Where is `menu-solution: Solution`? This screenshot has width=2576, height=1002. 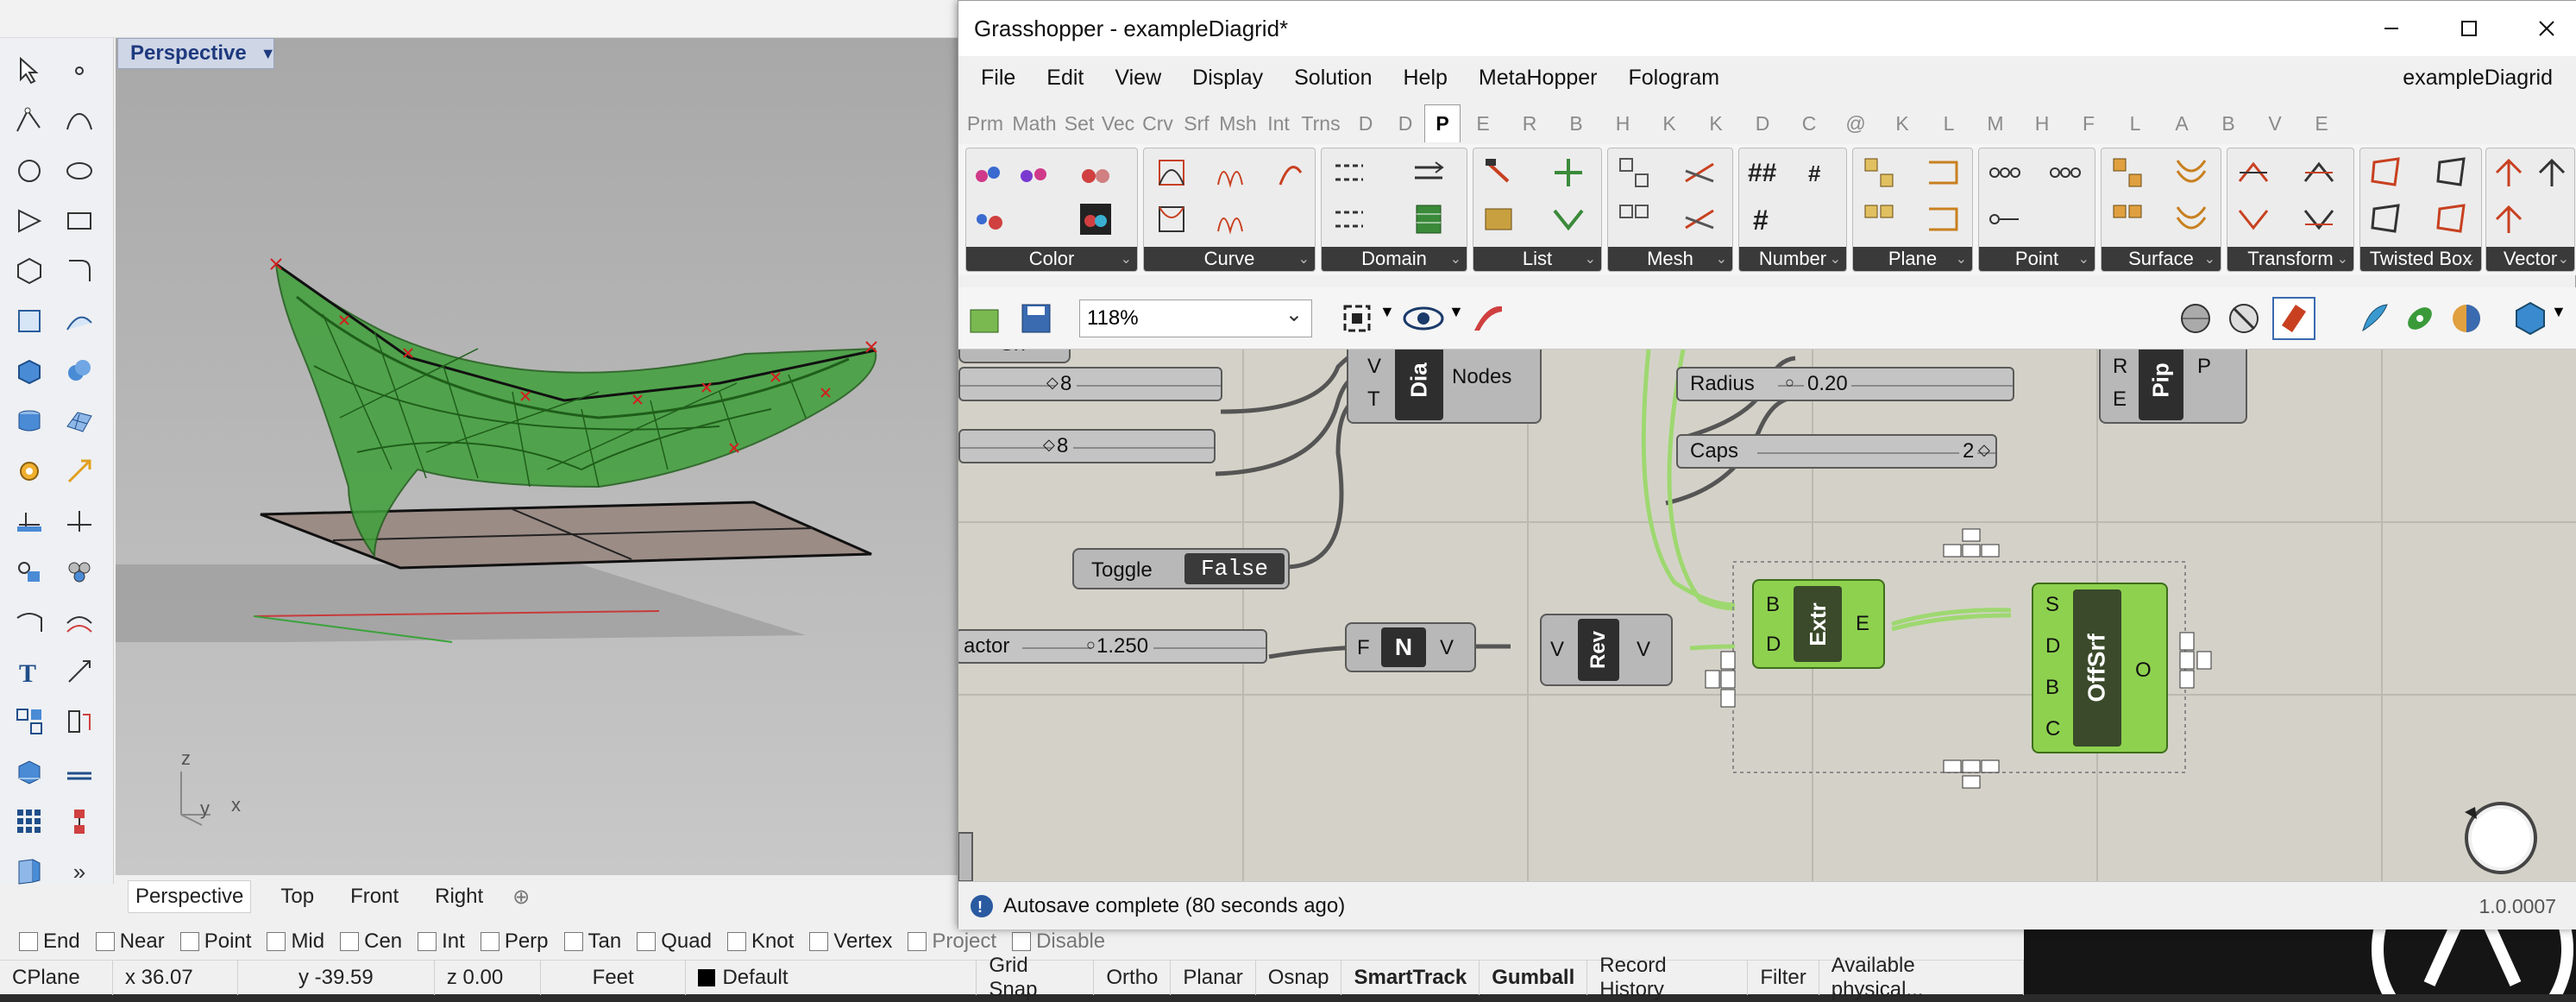
menu-solution: Solution is located at coordinates (1333, 79).